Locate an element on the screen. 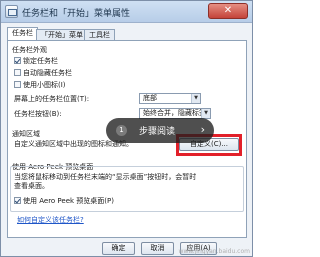  buttons-select-value: 始终合并，隐藏标签 is located at coordinates (174, 113).